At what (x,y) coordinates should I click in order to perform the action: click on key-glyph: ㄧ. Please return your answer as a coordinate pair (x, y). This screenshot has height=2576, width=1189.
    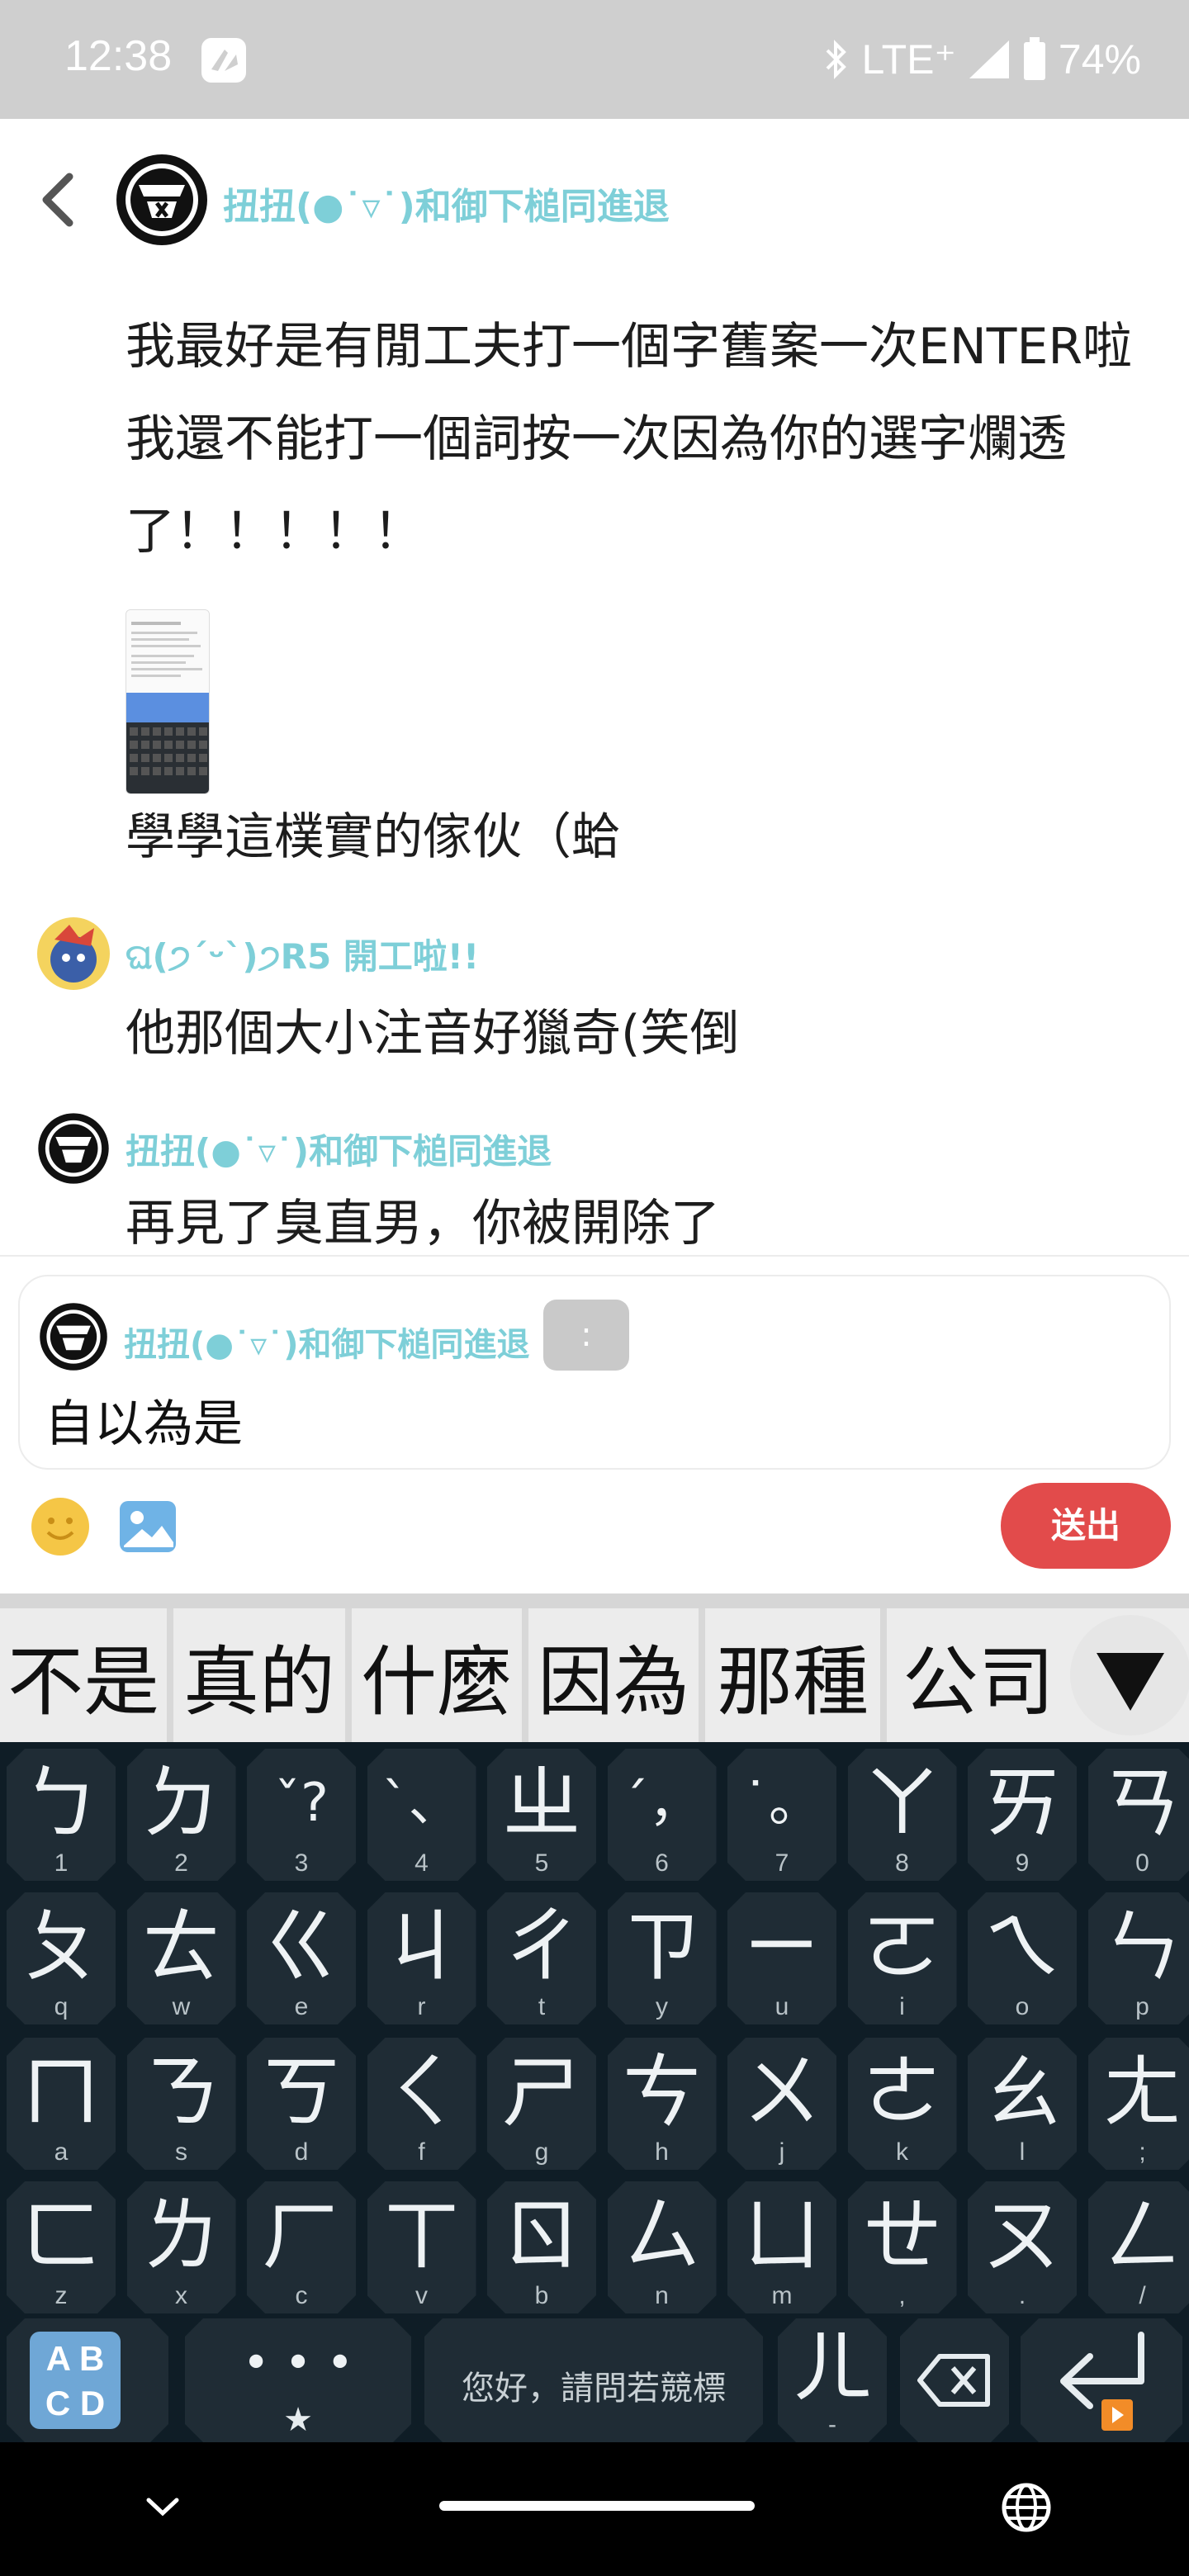
    Looking at the image, I should click on (782, 1947).